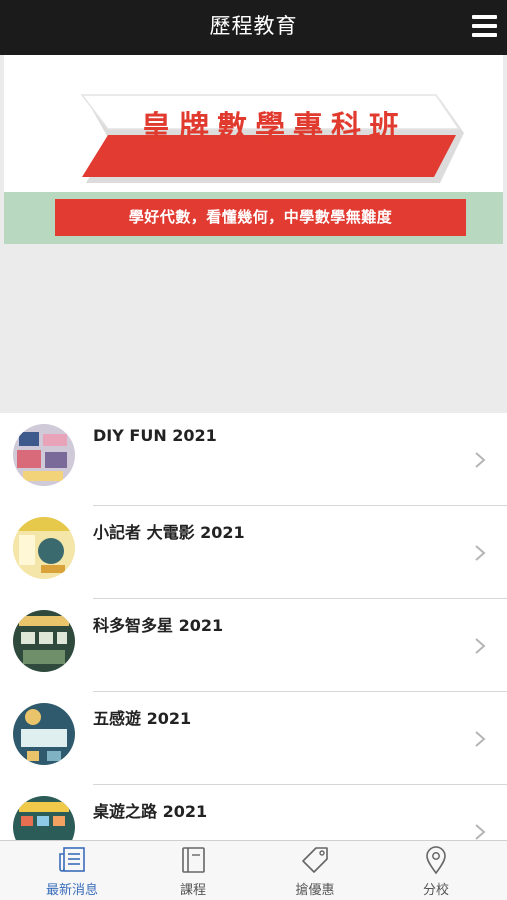 This screenshot has width=507, height=900. What do you see at coordinates (315, 890) in the screenshot?
I see `tab-label: 搶優惠` at bounding box center [315, 890].